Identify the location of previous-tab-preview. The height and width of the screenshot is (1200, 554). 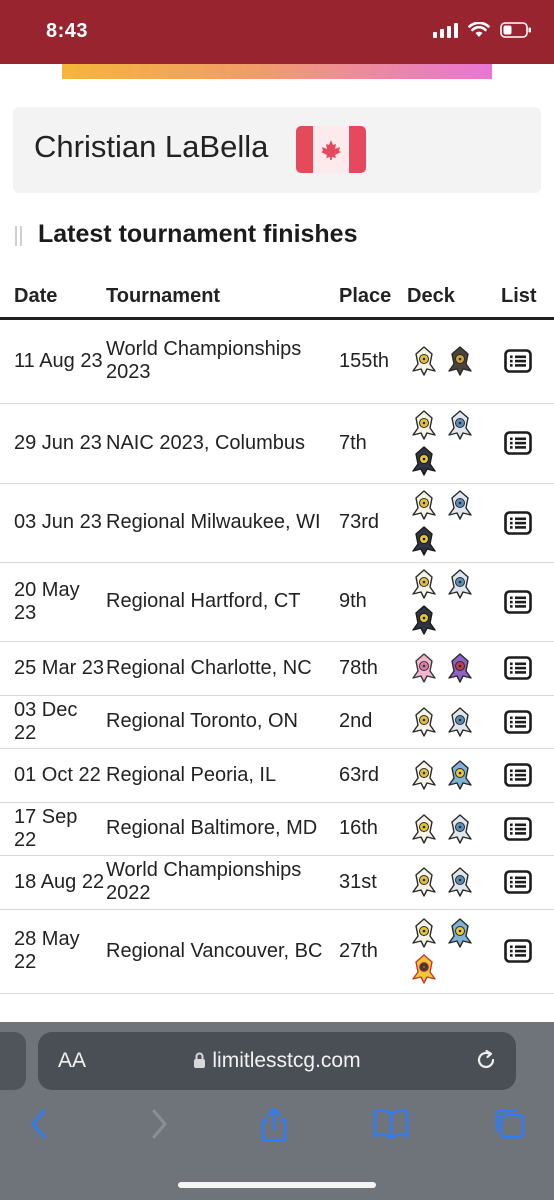
(13, 1061).